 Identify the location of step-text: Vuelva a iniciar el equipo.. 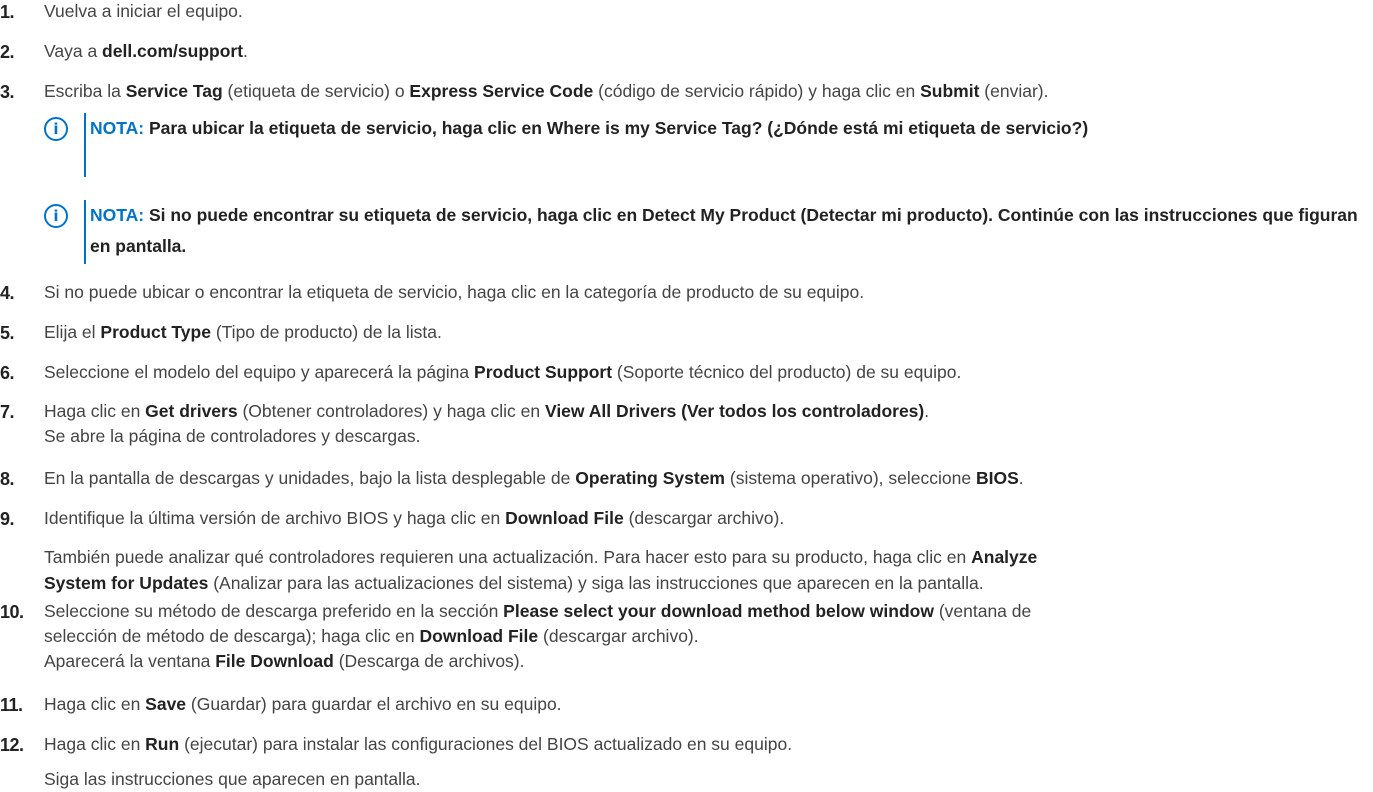
(143, 12).